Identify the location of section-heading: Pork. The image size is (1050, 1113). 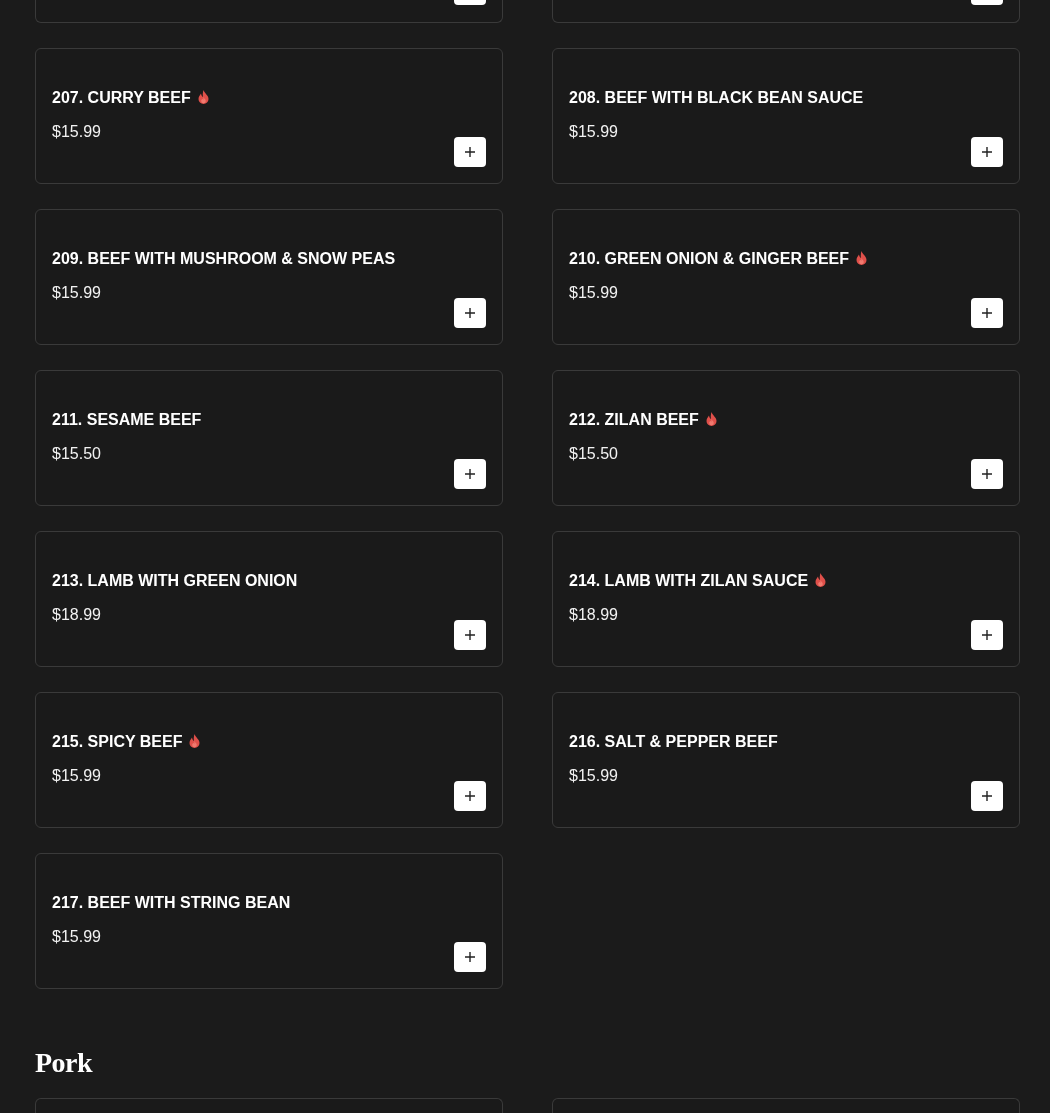
(64, 1063).